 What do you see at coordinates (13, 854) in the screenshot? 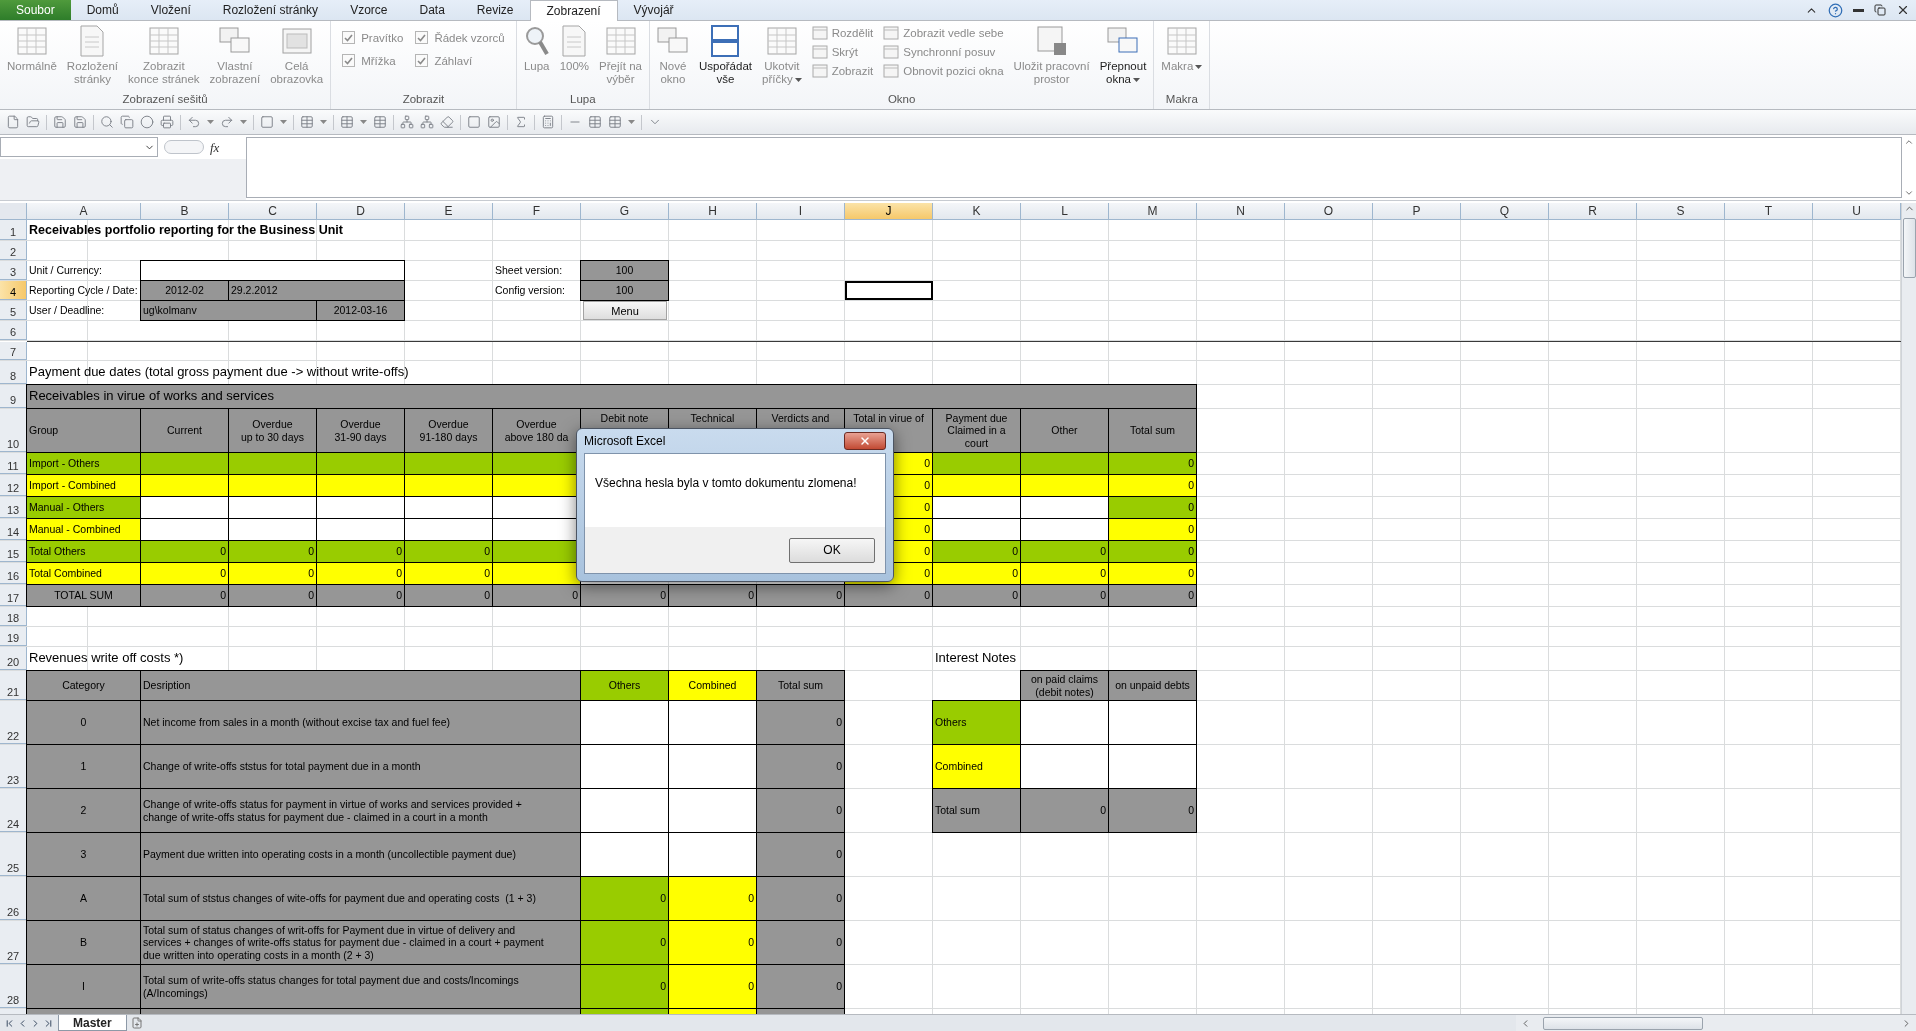
I see `row-header: 25` at bounding box center [13, 854].